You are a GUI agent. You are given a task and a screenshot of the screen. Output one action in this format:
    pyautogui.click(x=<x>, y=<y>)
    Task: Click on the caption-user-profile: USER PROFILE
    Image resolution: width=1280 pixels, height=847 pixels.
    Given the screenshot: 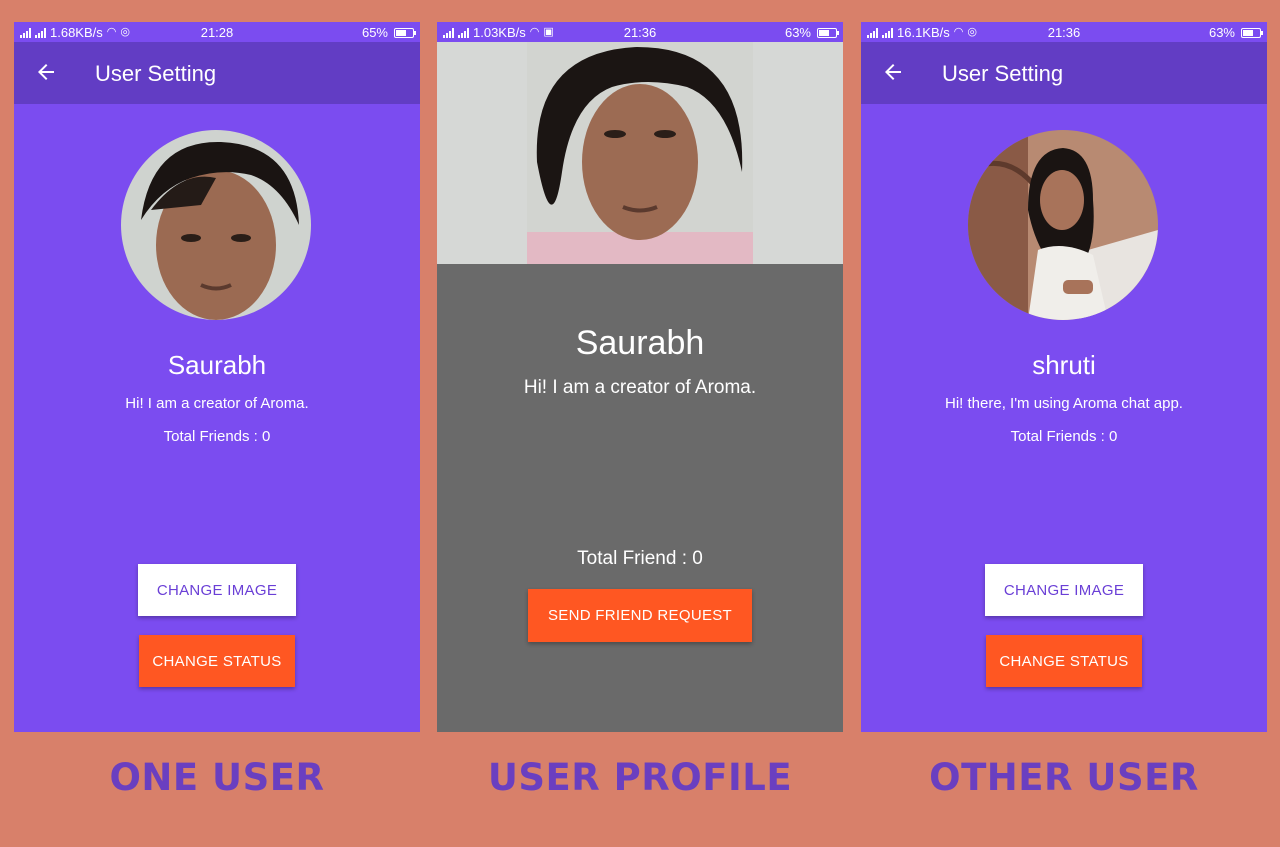 What is the action you would take?
    pyautogui.click(x=640, y=777)
    